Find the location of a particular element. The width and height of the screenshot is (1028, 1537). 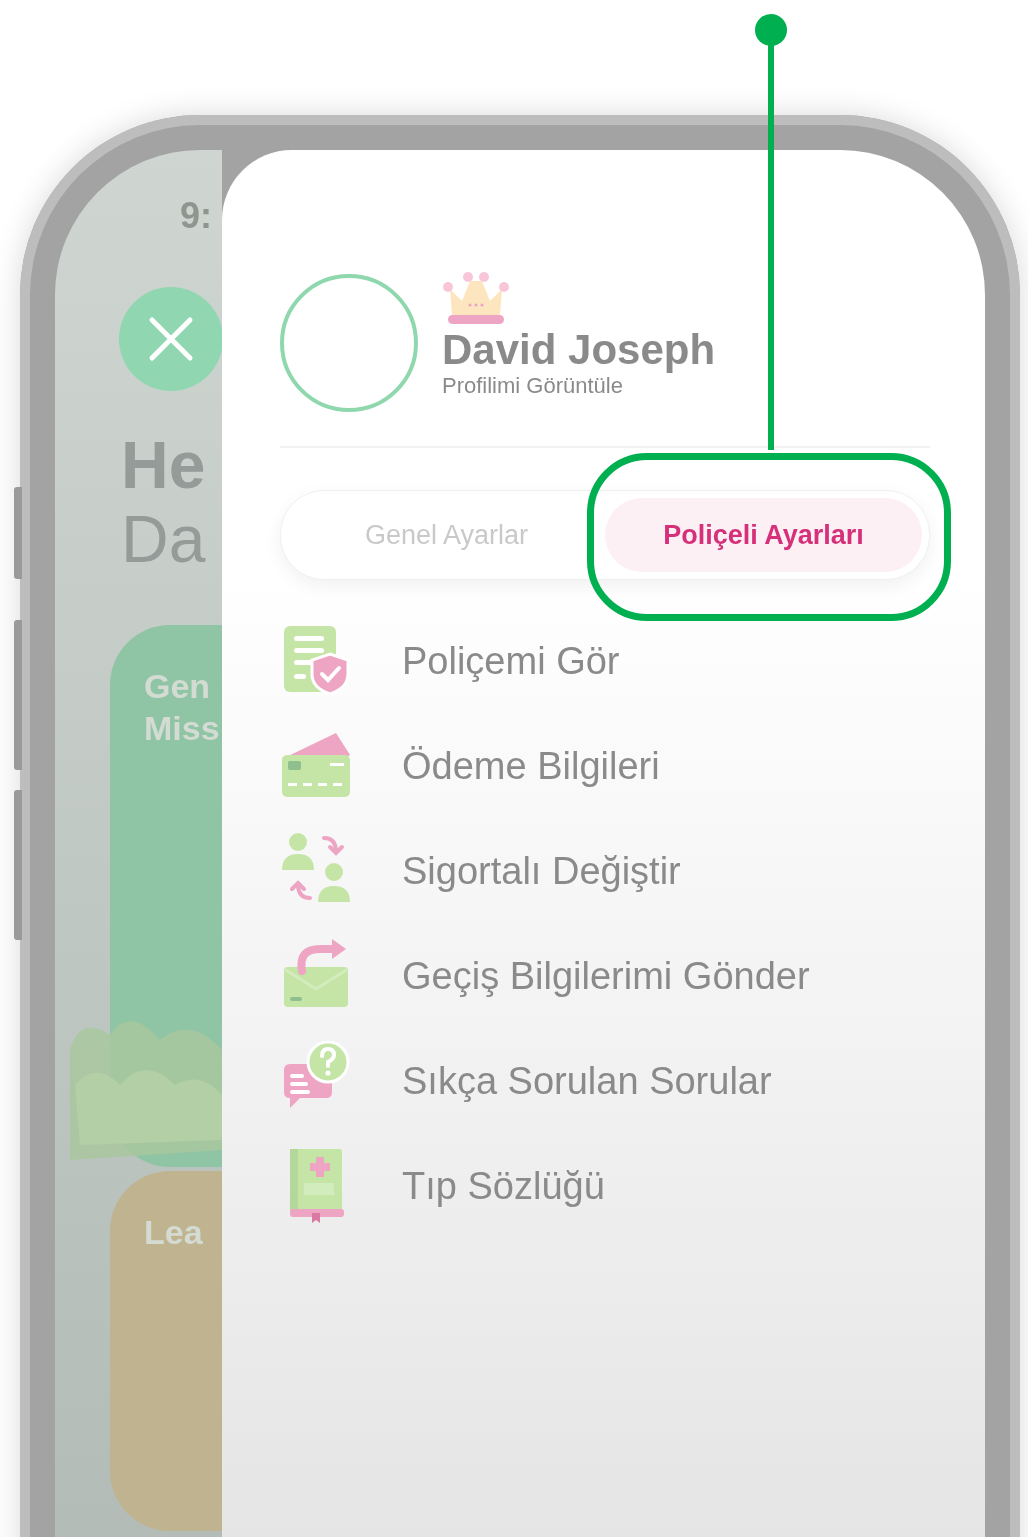

user-name: David Joseph is located at coordinates (579, 350).